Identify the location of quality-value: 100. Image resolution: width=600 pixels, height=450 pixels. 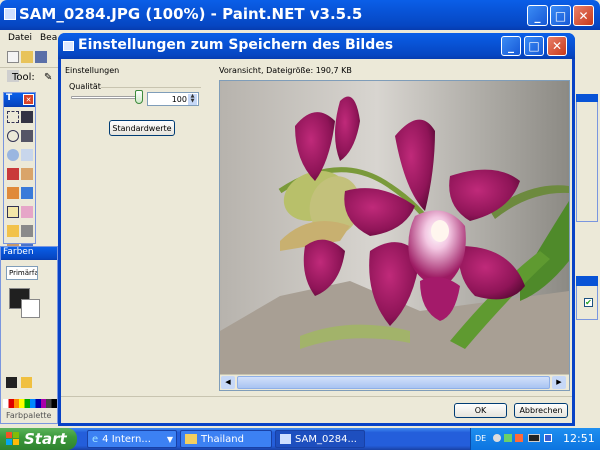
(179, 99).